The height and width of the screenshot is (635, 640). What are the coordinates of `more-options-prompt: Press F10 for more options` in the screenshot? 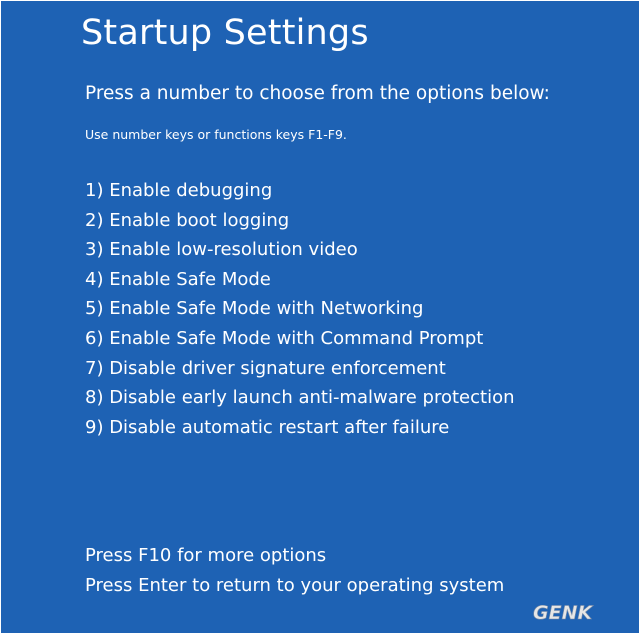 It's located at (294, 558).